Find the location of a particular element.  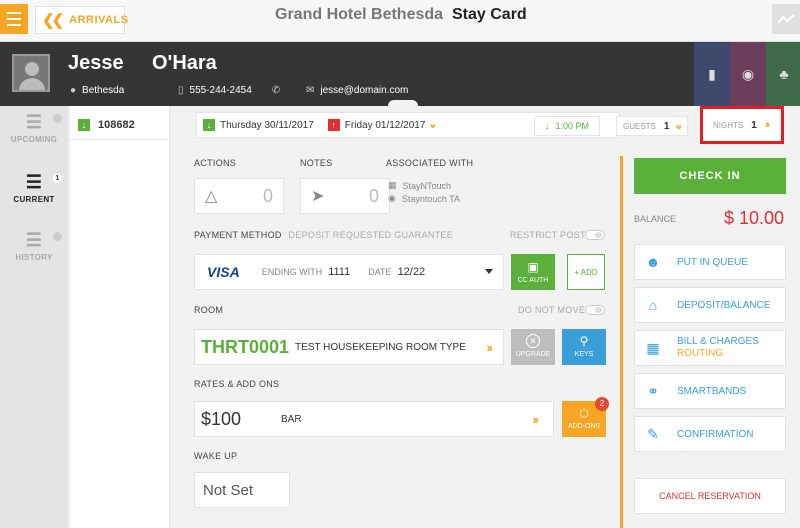

bill-charges-routing-button: ▦ BILL & CHARGES ROUTING is located at coordinates (710, 348).